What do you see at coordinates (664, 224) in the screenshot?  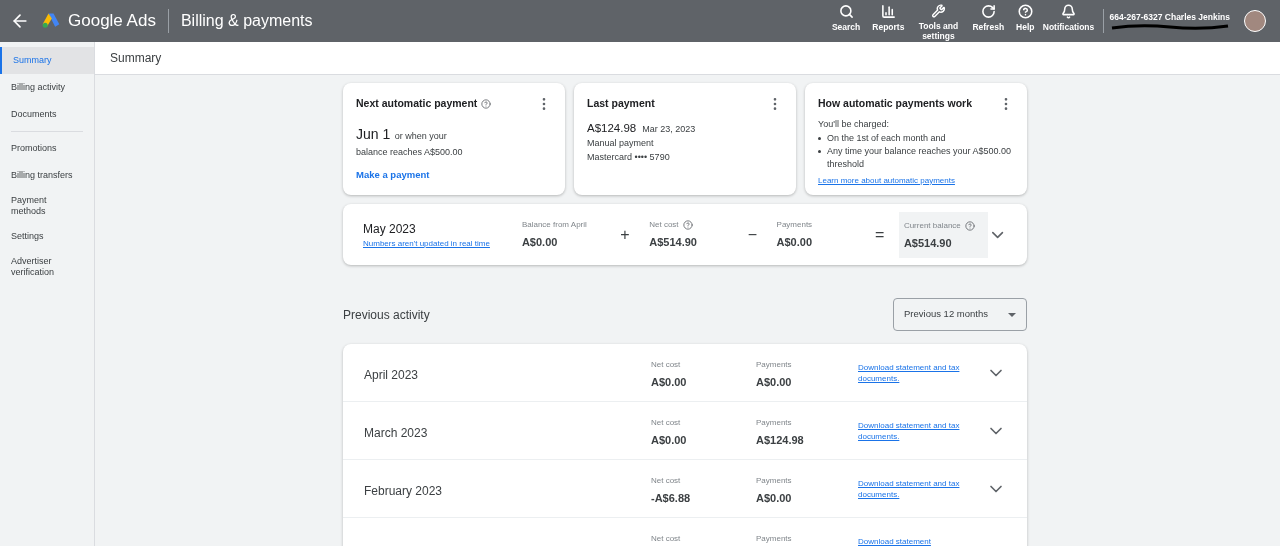 I see `term-label: Net cost` at bounding box center [664, 224].